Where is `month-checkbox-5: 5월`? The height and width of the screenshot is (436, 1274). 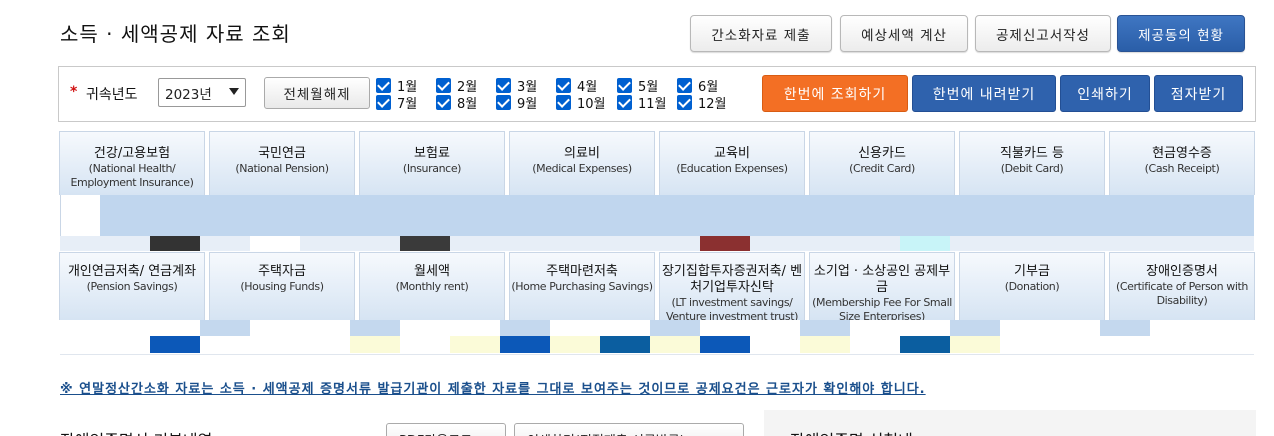
month-checkbox-5: 5월 is located at coordinates (637, 86).